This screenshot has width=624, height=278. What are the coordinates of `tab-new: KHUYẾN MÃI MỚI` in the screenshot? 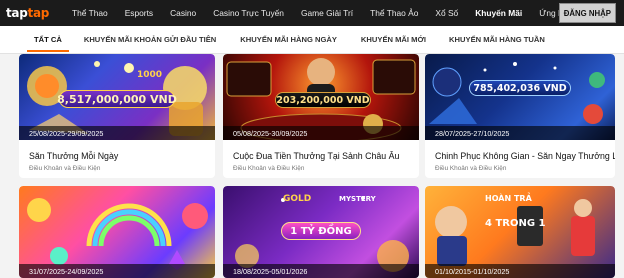 It's located at (393, 40).